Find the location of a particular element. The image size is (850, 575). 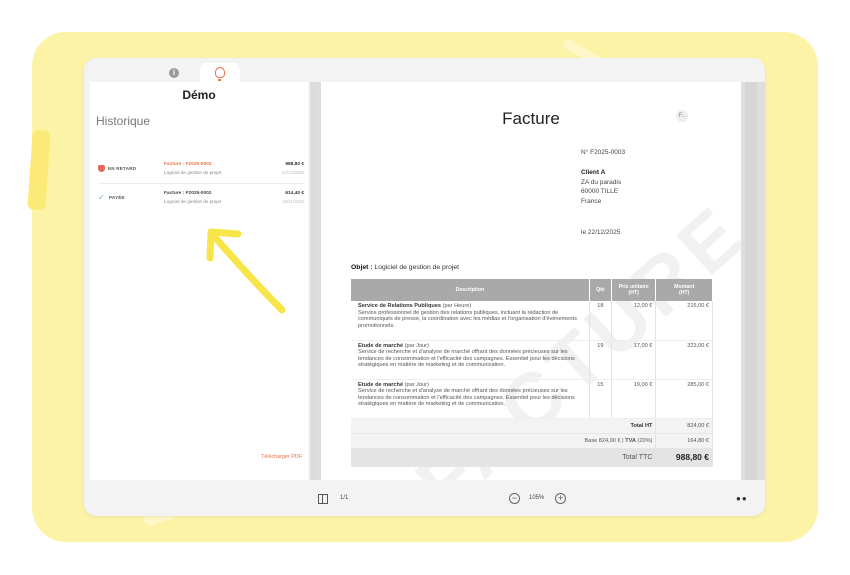

tab-info: i is located at coordinates (174, 72).